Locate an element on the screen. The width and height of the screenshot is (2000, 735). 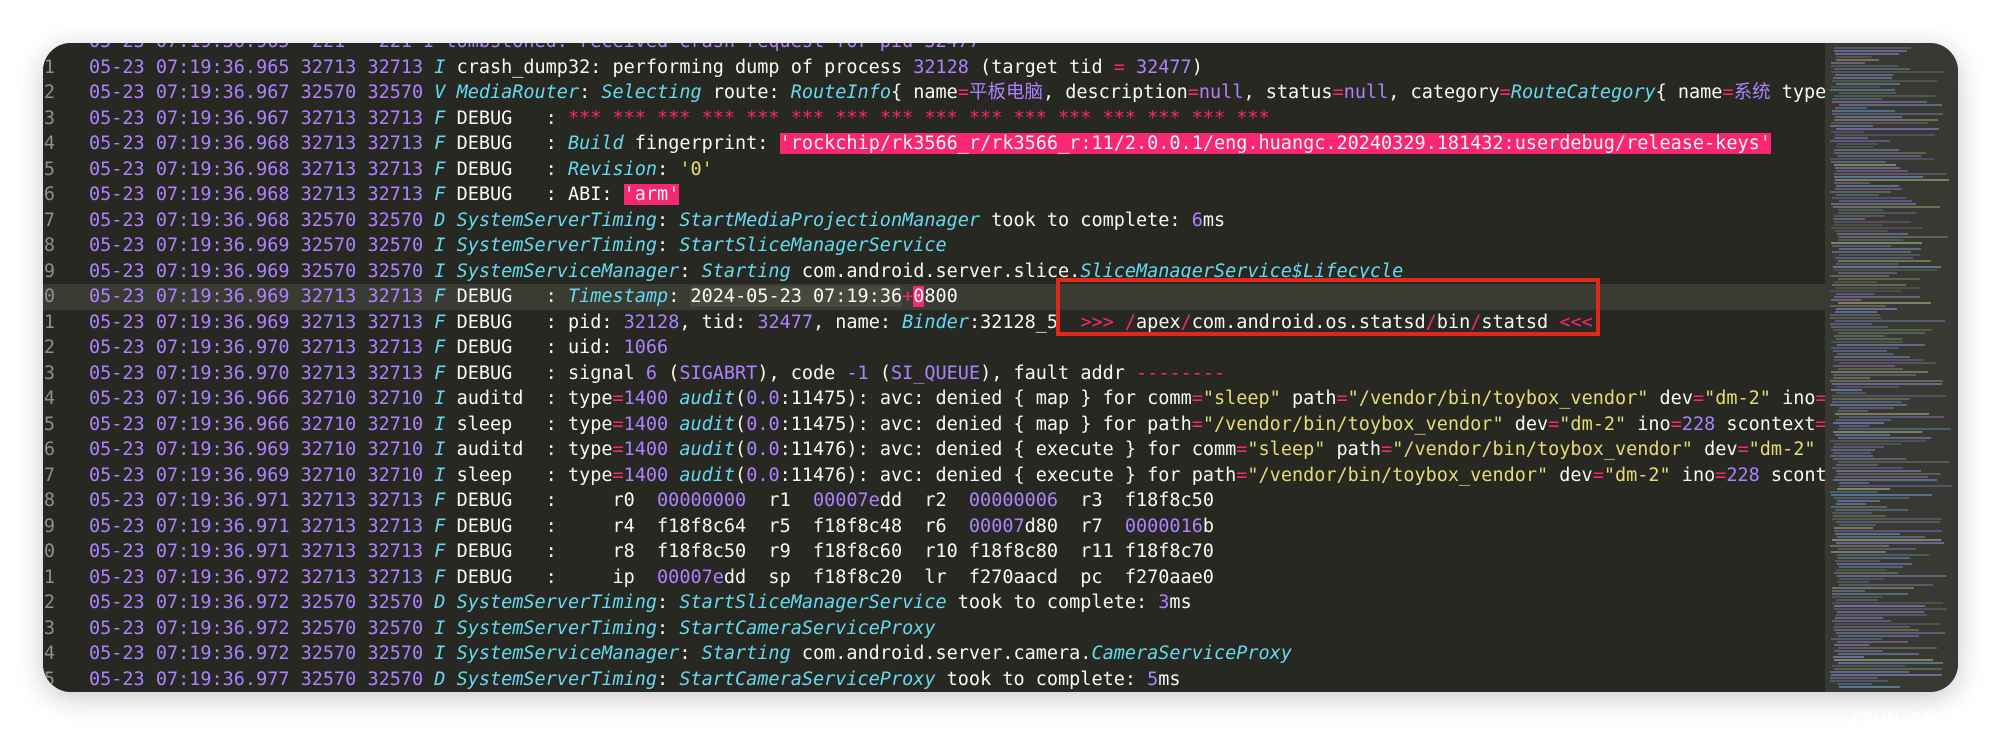
minimap-scrollbar is located at coordinates (1891, 367).